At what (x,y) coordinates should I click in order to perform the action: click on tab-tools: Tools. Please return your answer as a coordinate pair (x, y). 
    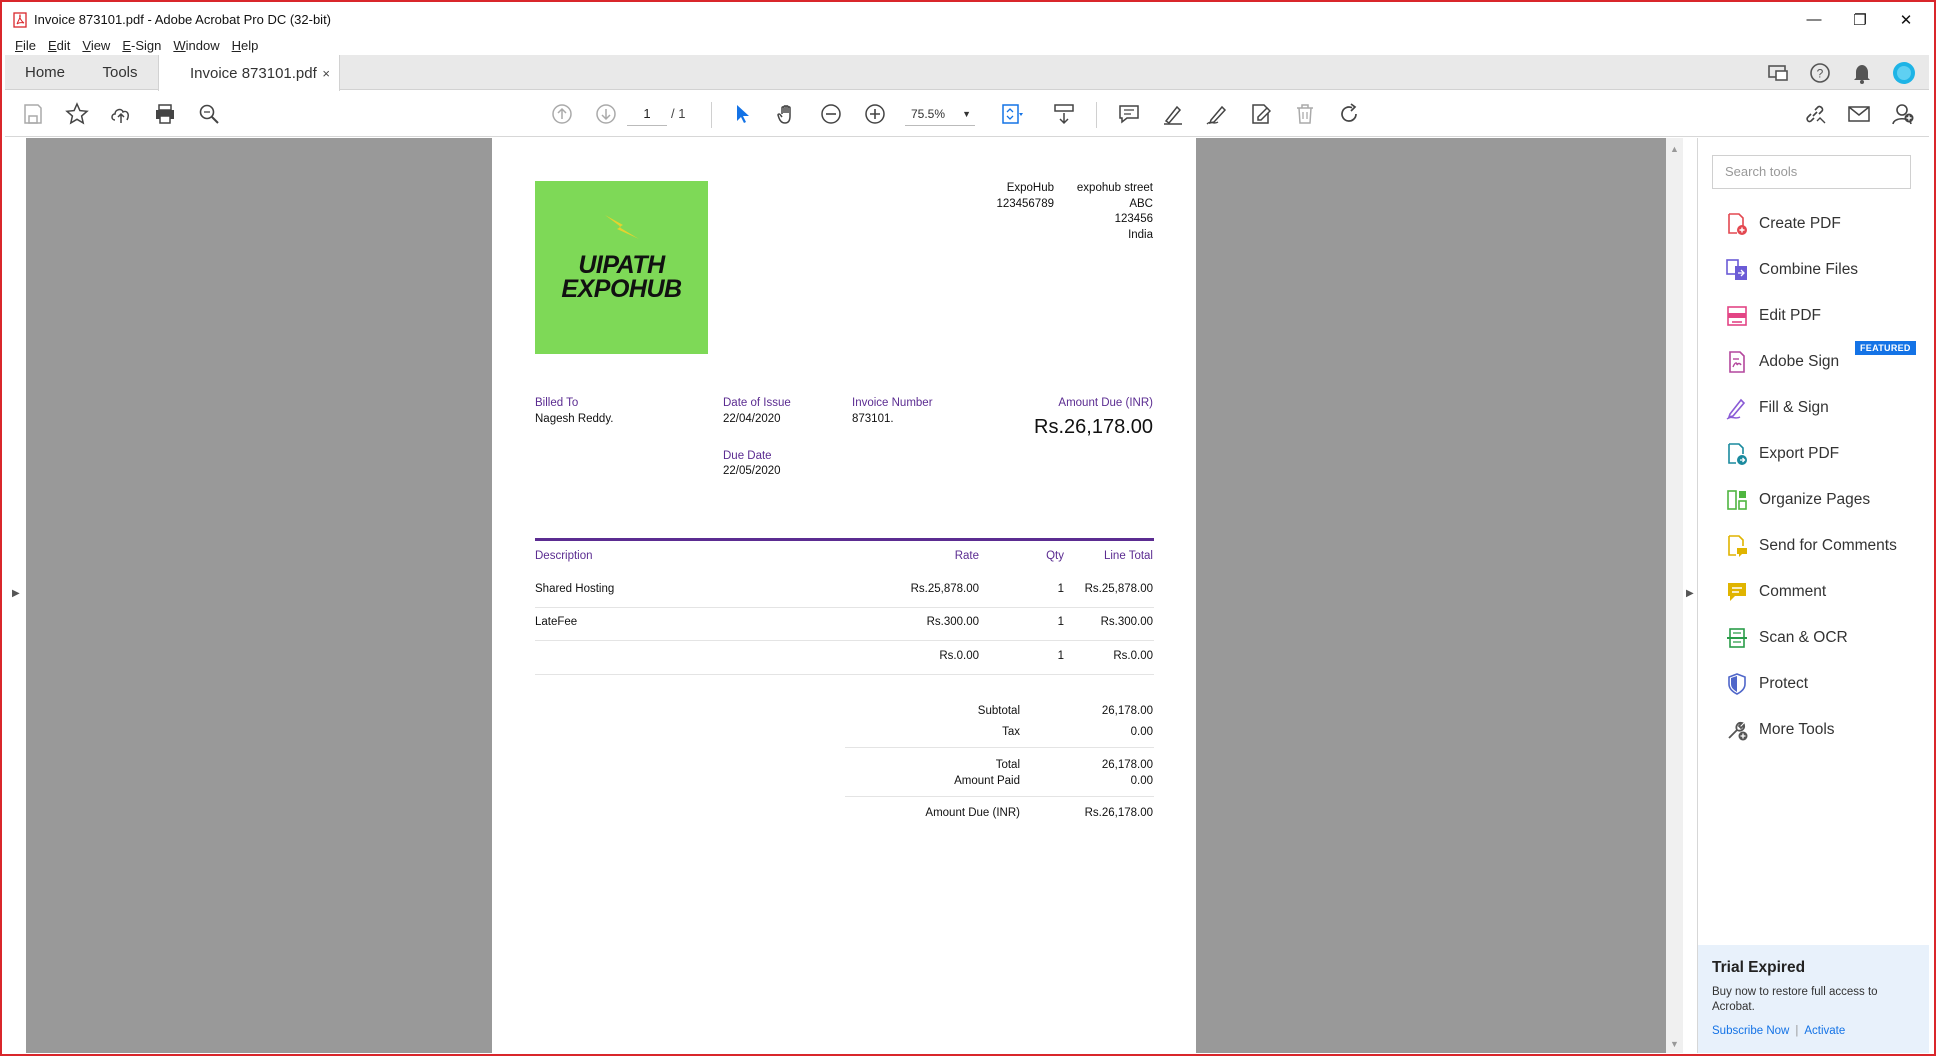
    Looking at the image, I should click on (120, 72).